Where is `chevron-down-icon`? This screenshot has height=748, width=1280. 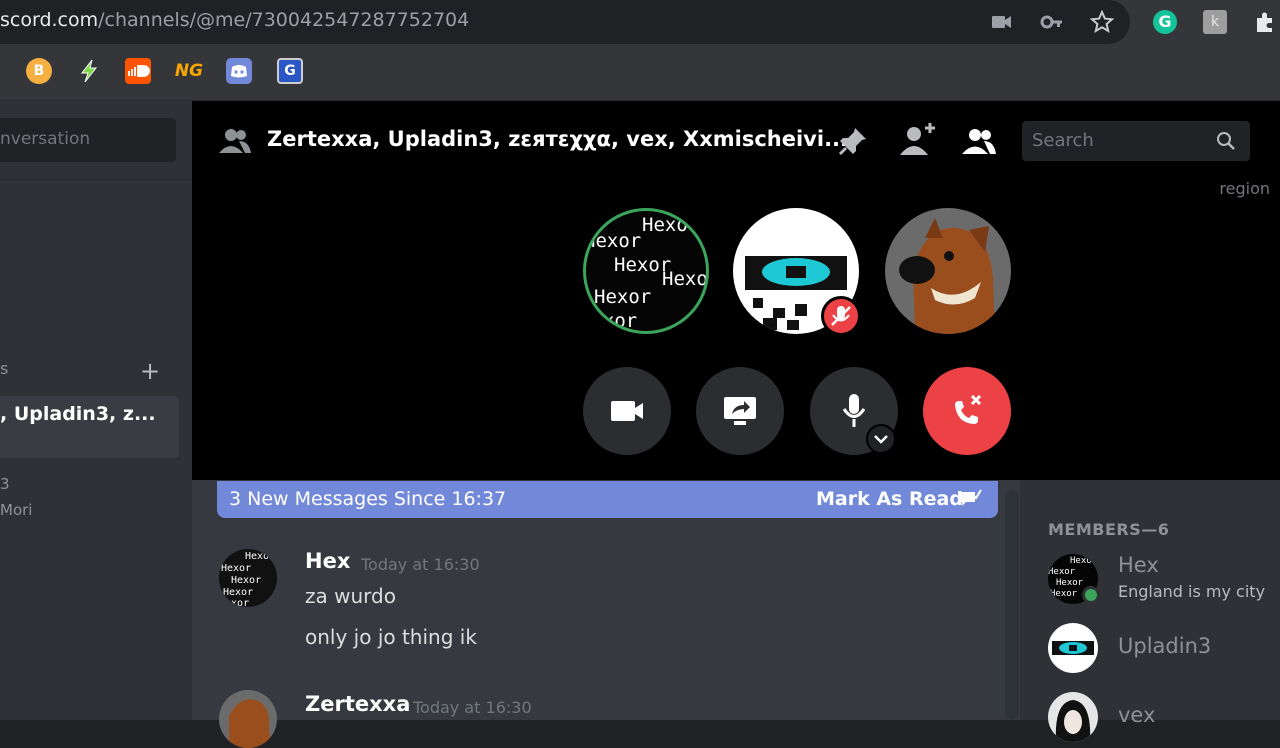
chevron-down-icon is located at coordinates (881, 439).